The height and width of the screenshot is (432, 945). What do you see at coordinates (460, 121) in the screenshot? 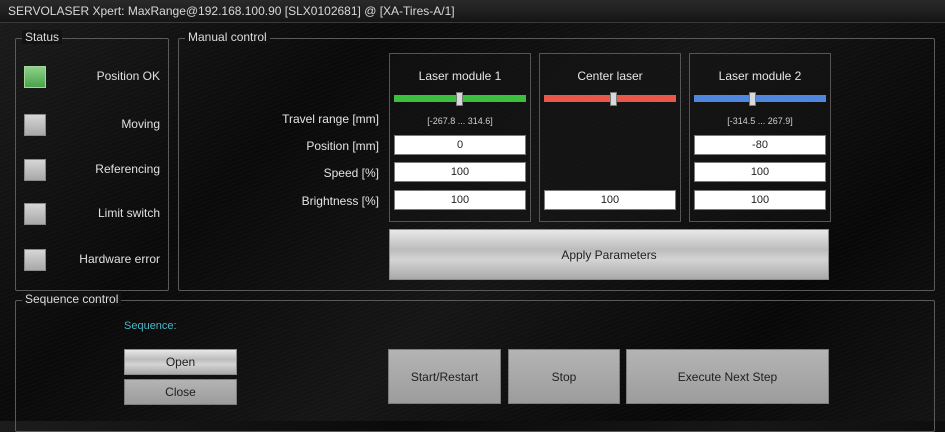
I see `travel-range-value: [-267.8 ... 314.6]` at bounding box center [460, 121].